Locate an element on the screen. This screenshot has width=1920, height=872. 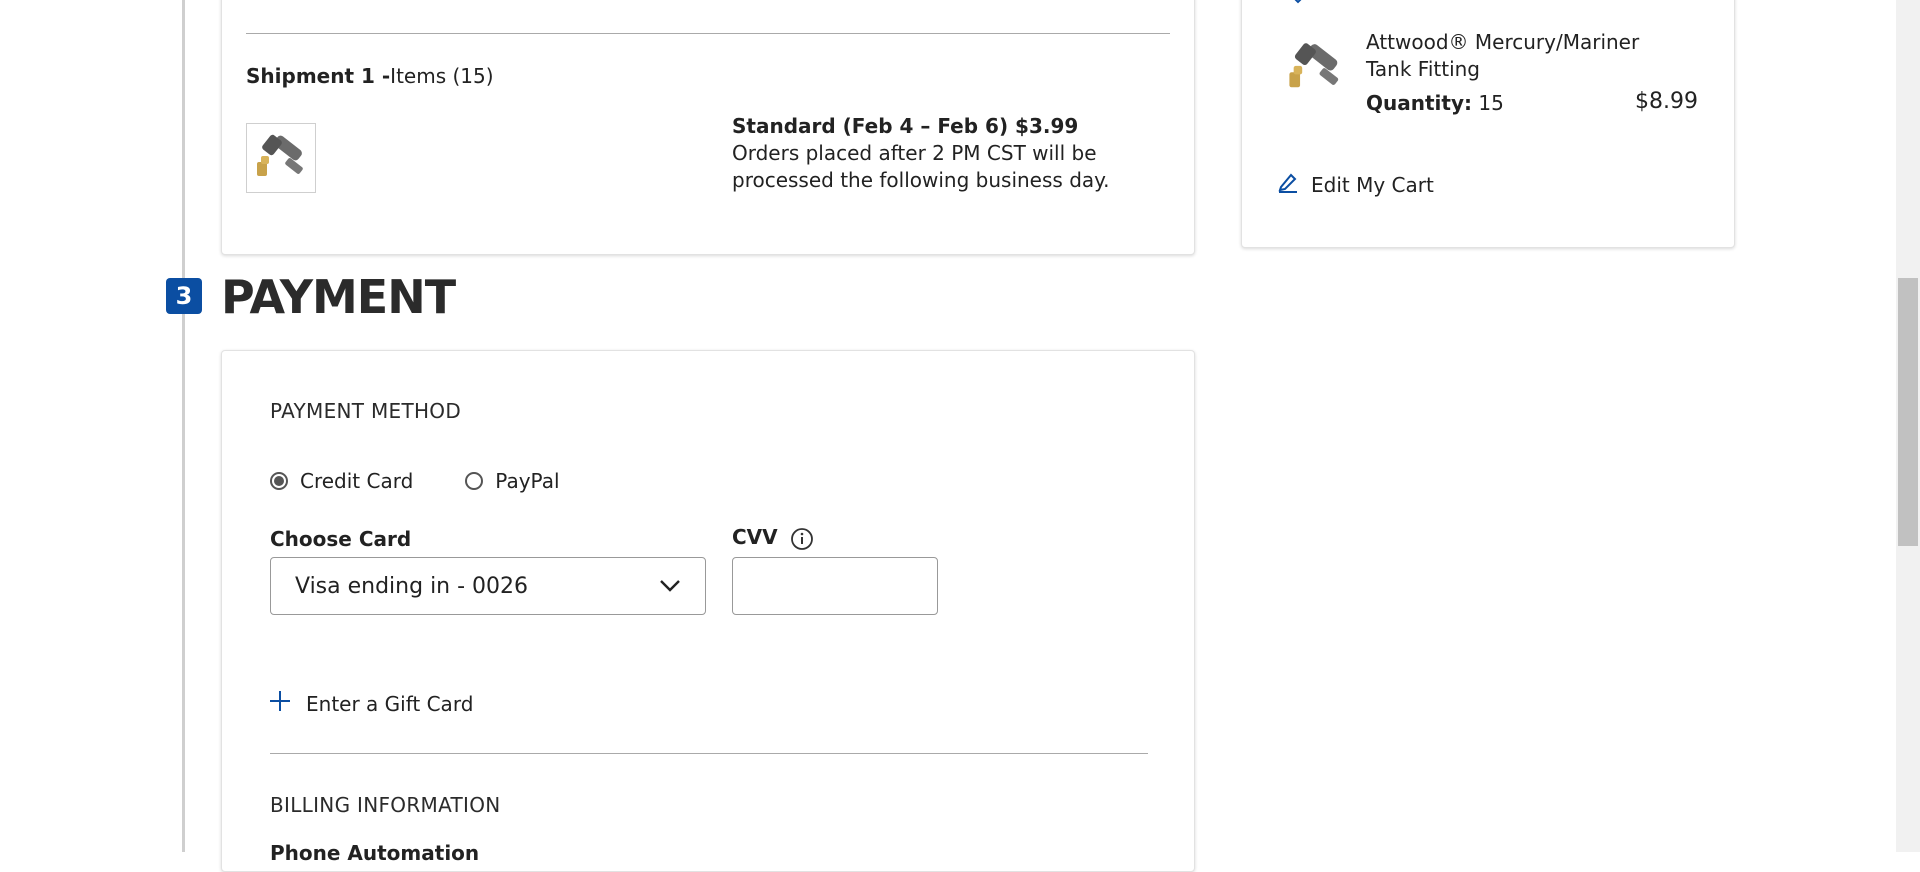
scrollbar-thumb is located at coordinates (1908, 412).